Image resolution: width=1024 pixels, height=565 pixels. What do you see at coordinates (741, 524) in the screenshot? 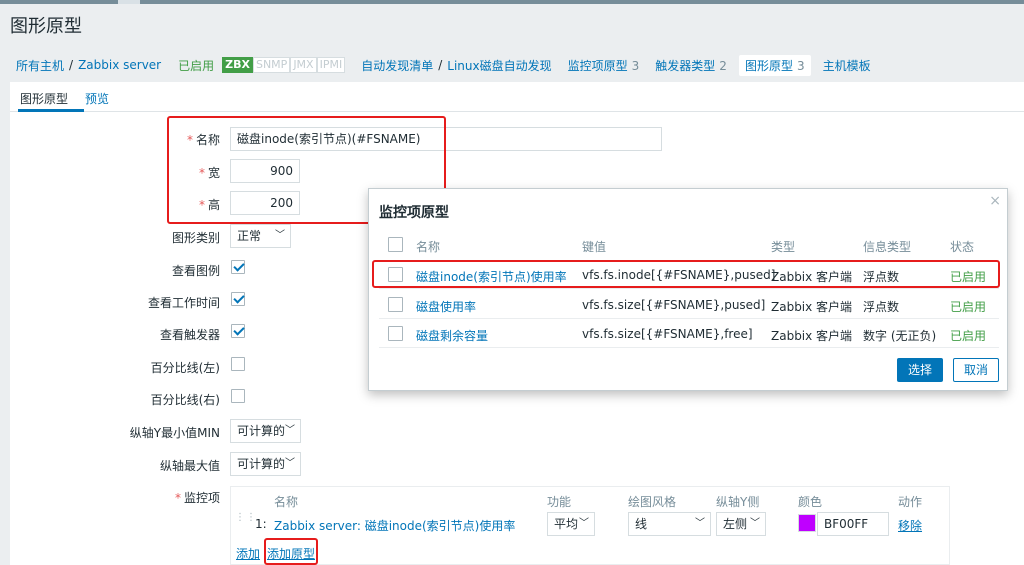
I see `item-y-side-select: 左侧 ﹀` at bounding box center [741, 524].